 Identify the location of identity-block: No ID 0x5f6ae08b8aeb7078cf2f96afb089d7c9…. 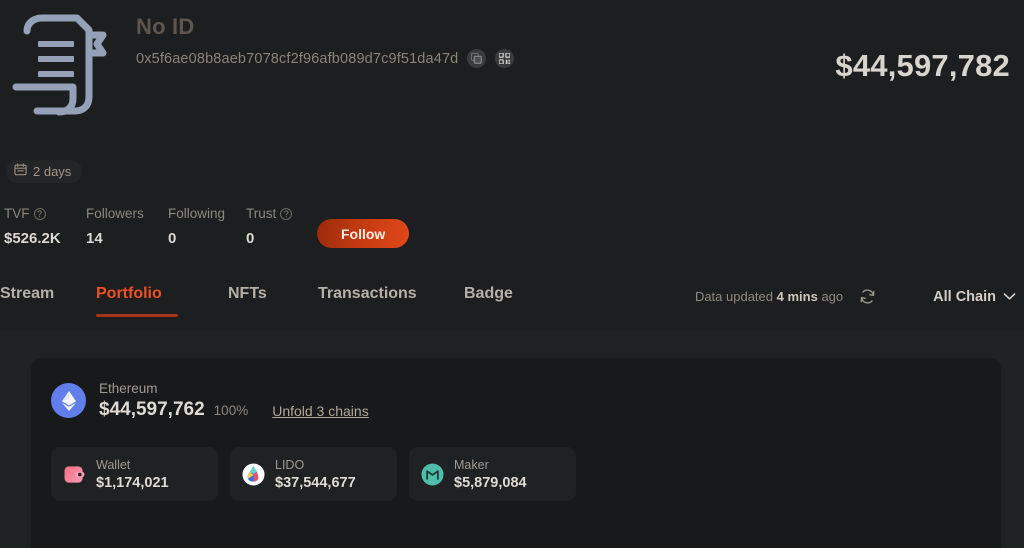
(325, 40).